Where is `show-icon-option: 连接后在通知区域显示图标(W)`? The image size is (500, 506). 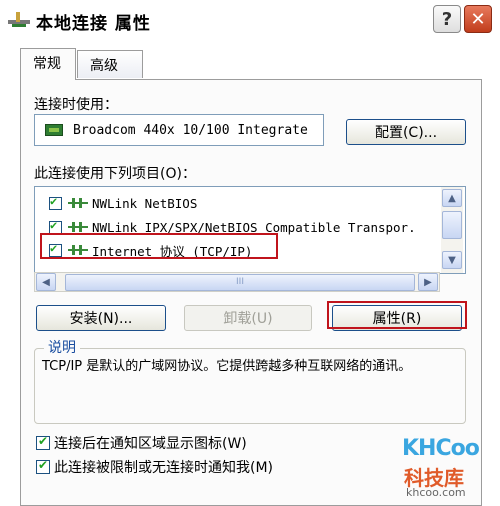 show-icon-option: 连接后在通知区域显示图标(W) is located at coordinates (141, 443).